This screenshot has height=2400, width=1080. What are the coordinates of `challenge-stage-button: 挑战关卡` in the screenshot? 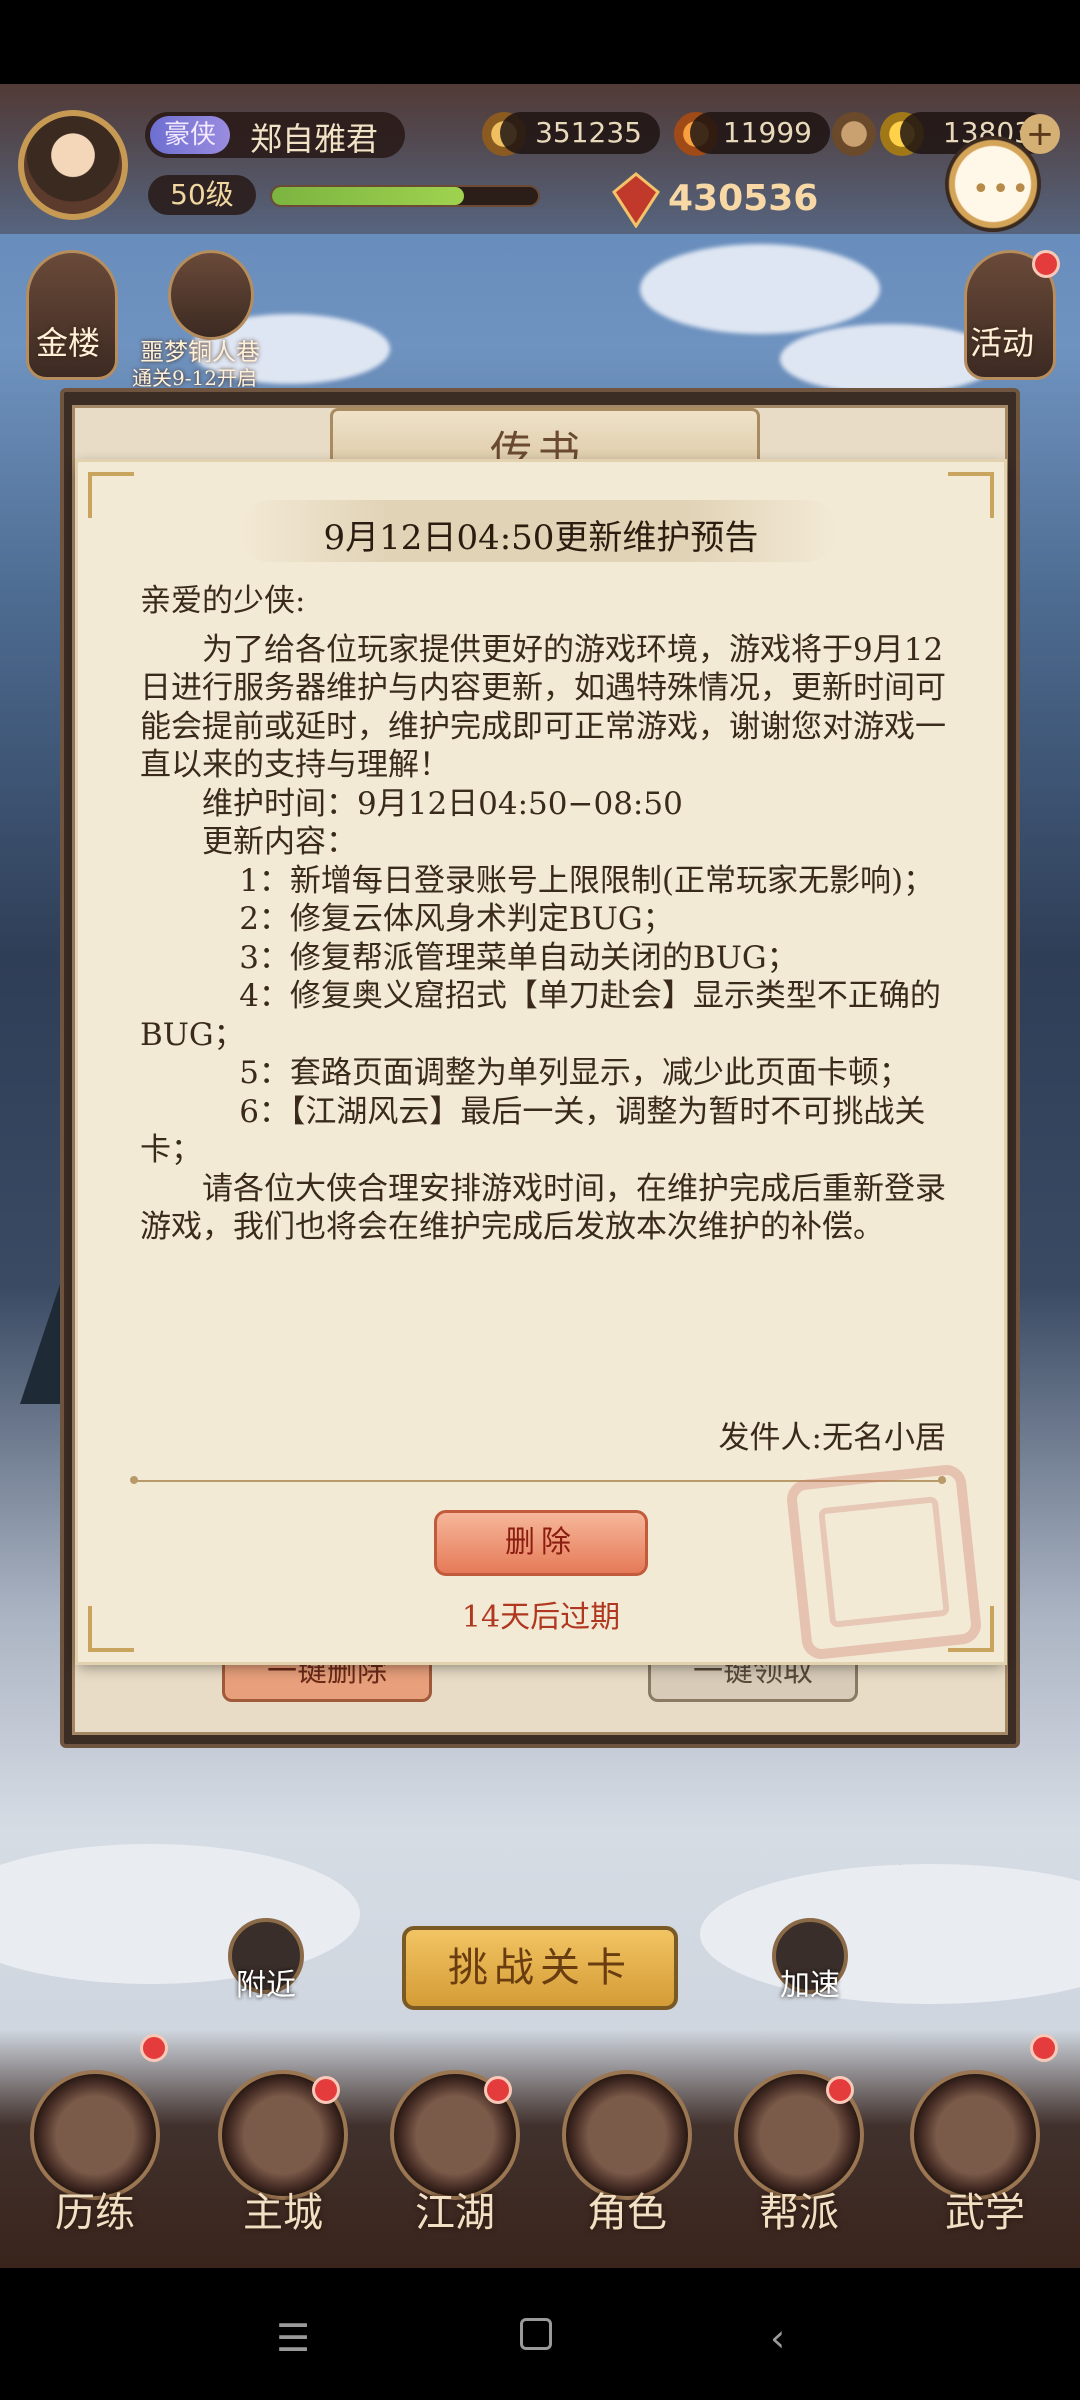 It's located at (540, 1968).